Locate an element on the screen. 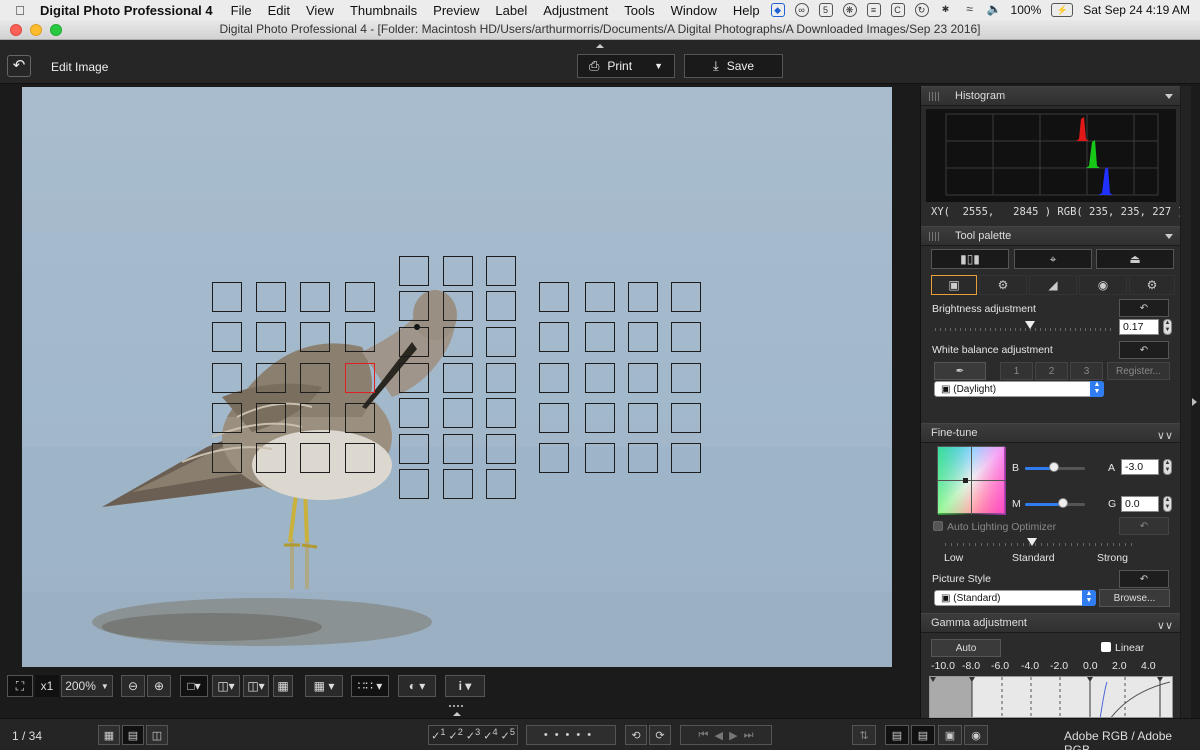 The height and width of the screenshot is (750, 1200). brightness-stepper: ▲ ▼ is located at coordinates (1167, 327).